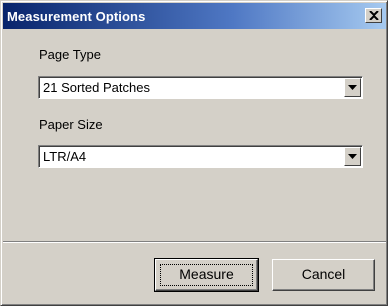 This screenshot has width=388, height=306. Describe the element at coordinates (200, 156) in the screenshot. I see `paper-size-select: LTR/A4` at that location.